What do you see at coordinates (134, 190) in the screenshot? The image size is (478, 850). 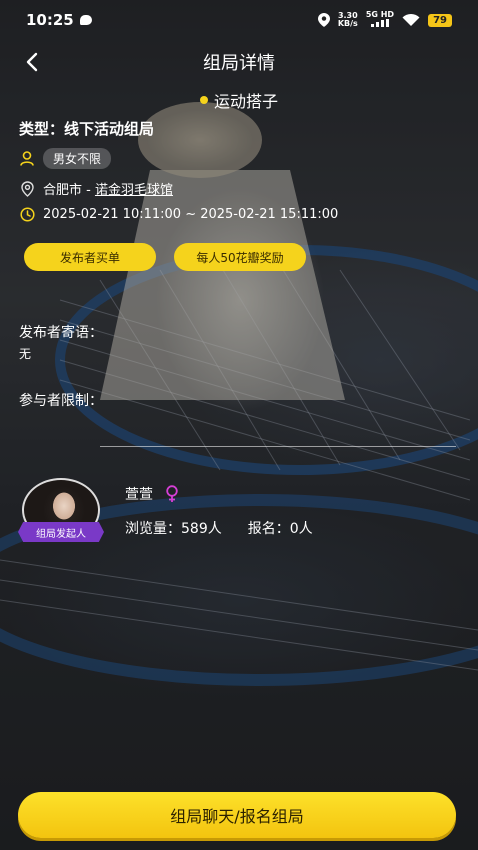 I see `venue-link: 诺金羽毛球馆` at bounding box center [134, 190].